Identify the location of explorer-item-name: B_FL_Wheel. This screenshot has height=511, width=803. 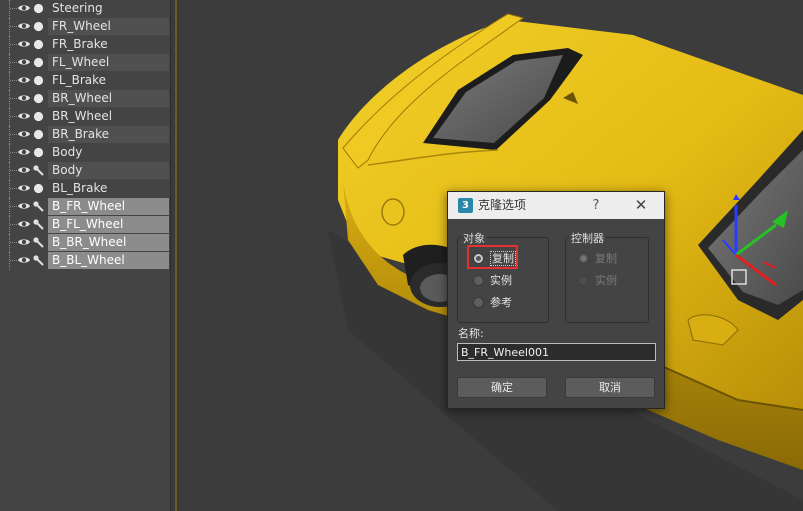
(108, 224).